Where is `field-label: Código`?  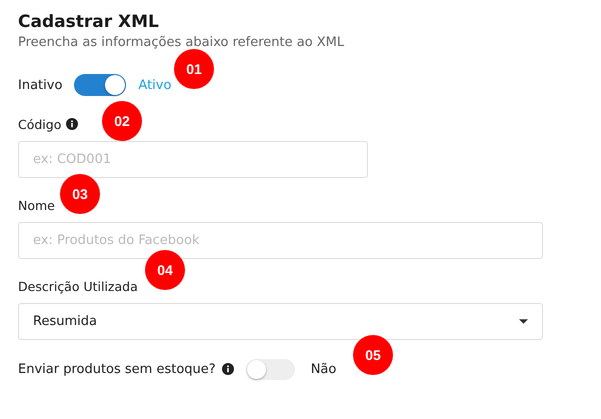
field-label: Código is located at coordinates (40, 124).